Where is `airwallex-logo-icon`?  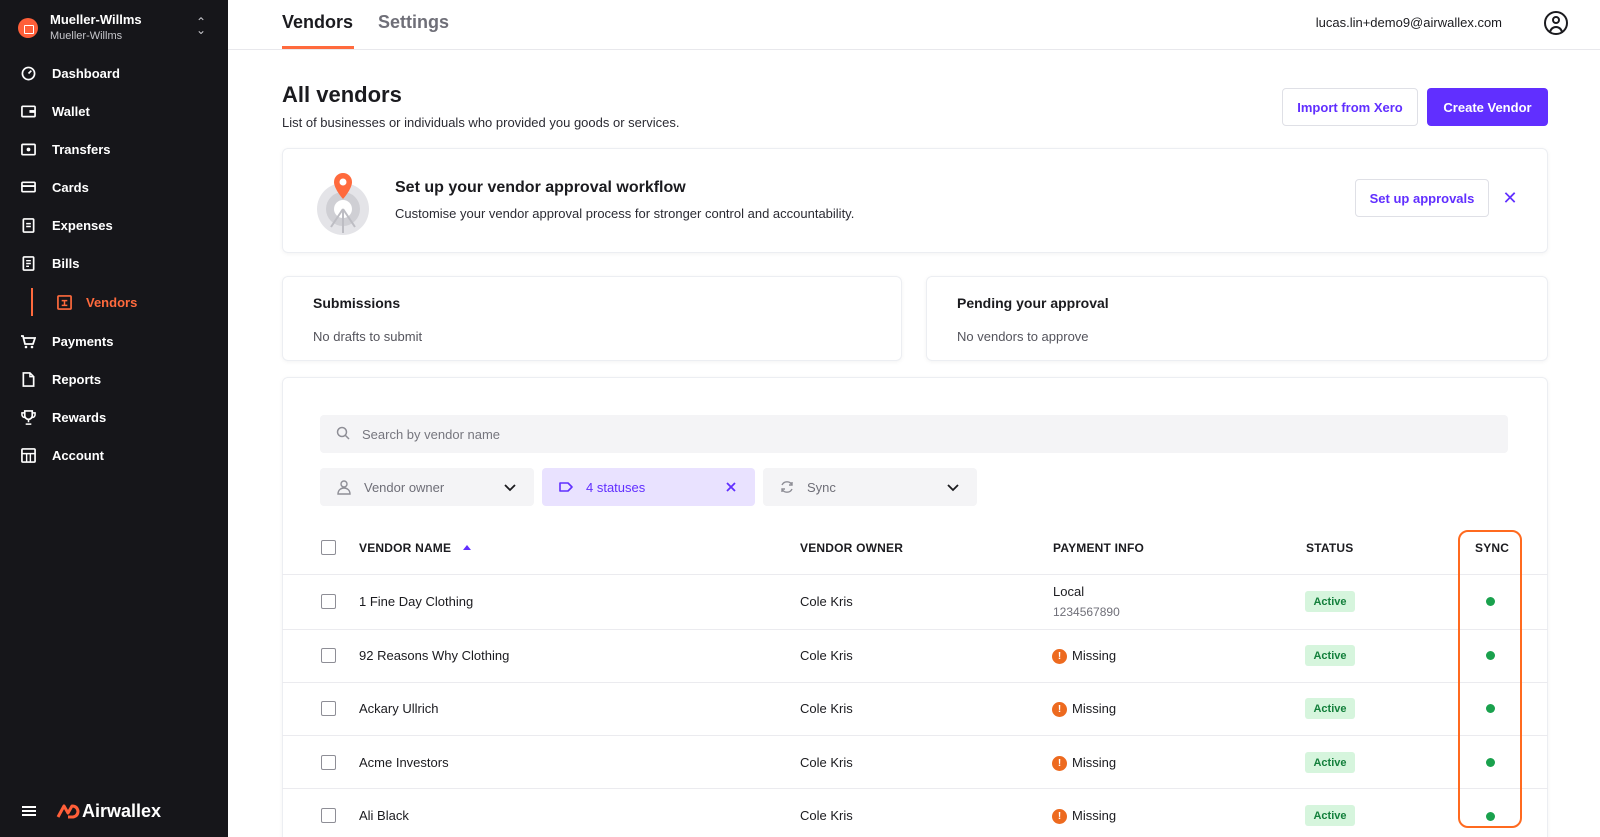 airwallex-logo-icon is located at coordinates (68, 811).